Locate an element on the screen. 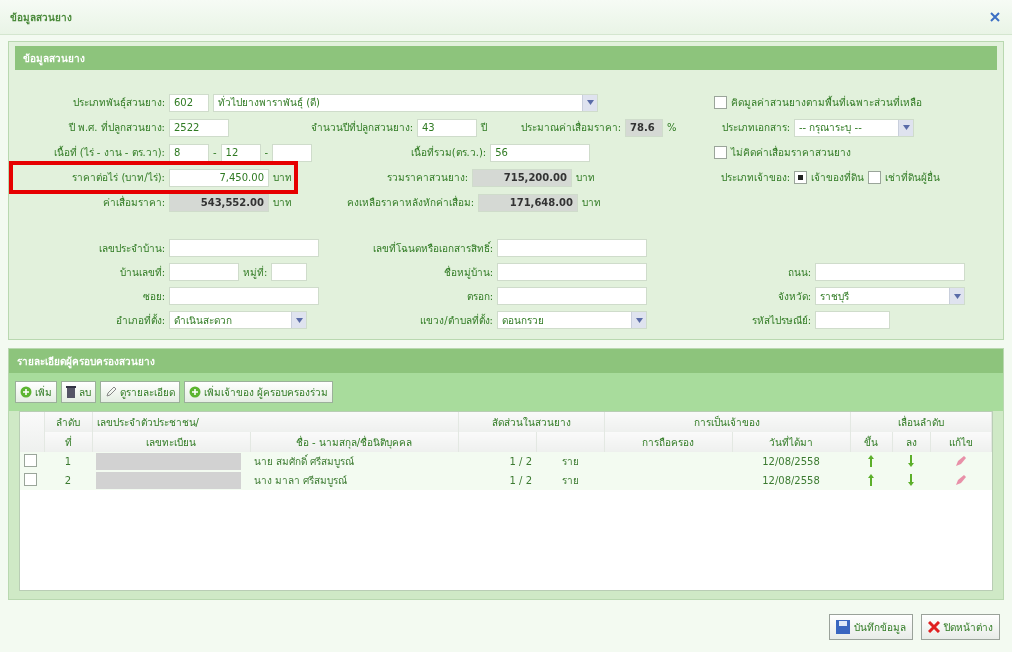  toolbar-button: เพิ่ม is located at coordinates (36, 392).